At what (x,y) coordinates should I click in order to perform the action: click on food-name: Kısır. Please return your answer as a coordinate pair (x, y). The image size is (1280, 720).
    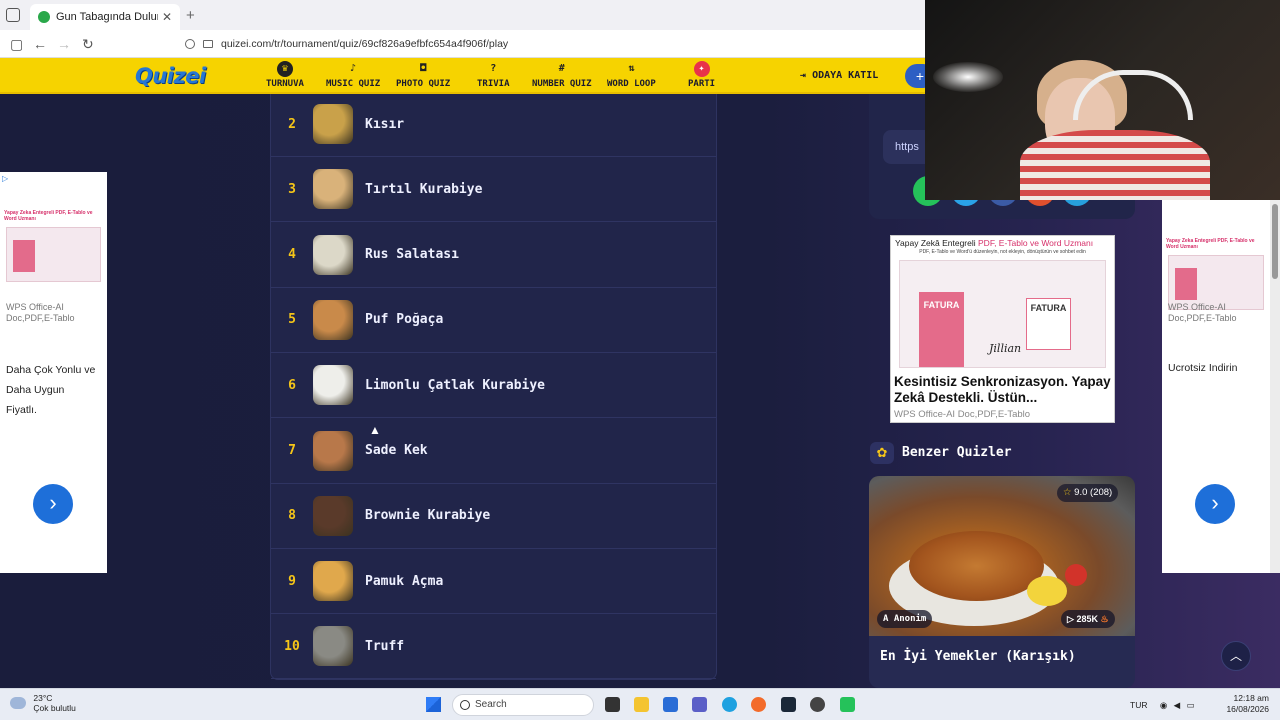
    Looking at the image, I should click on (385, 124).